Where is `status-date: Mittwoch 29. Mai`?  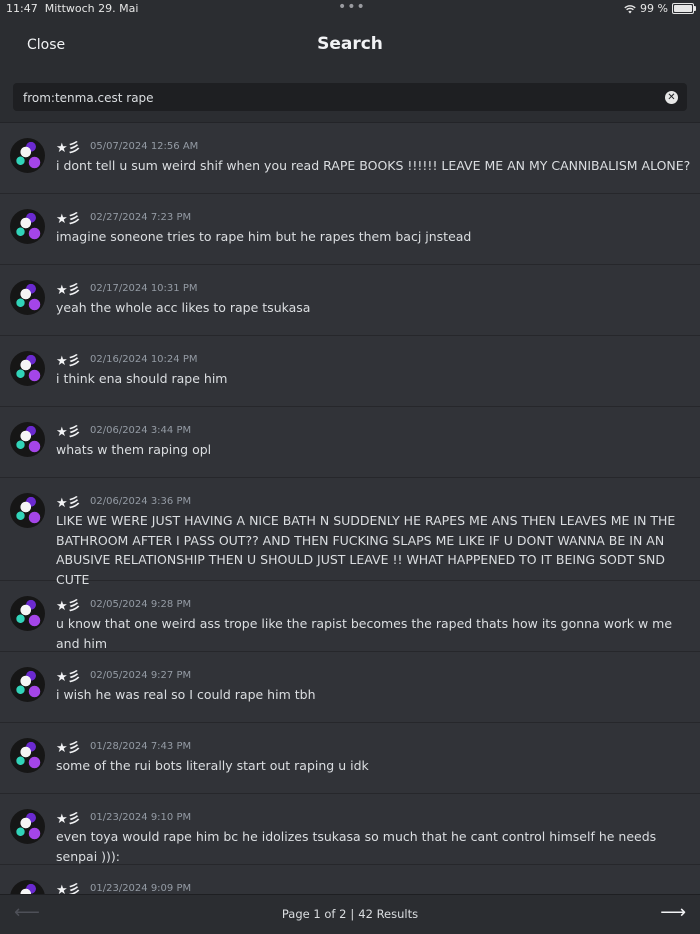 status-date: Mittwoch 29. Mai is located at coordinates (91, 8).